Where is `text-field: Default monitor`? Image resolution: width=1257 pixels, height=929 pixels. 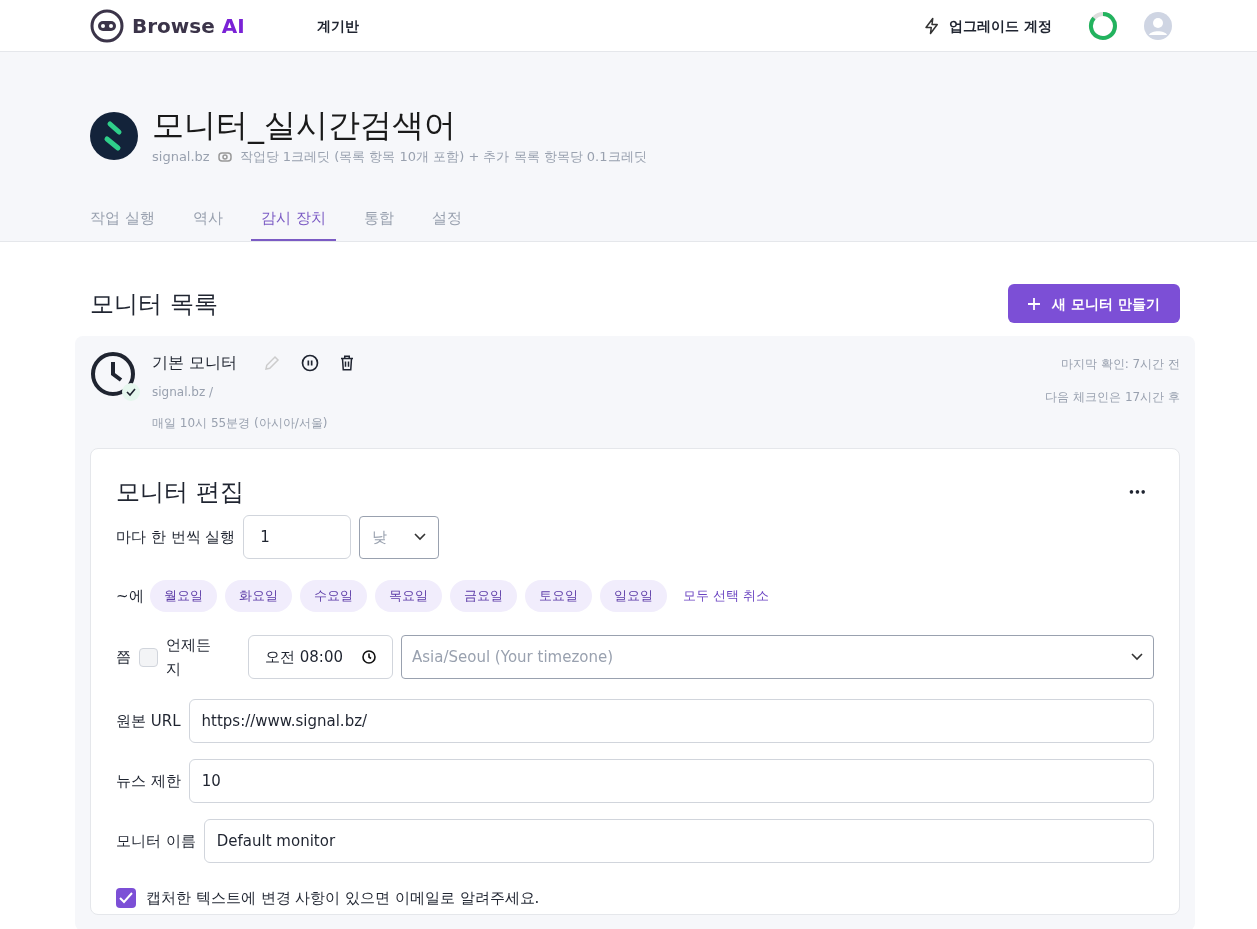 text-field: Default monitor is located at coordinates (678, 841).